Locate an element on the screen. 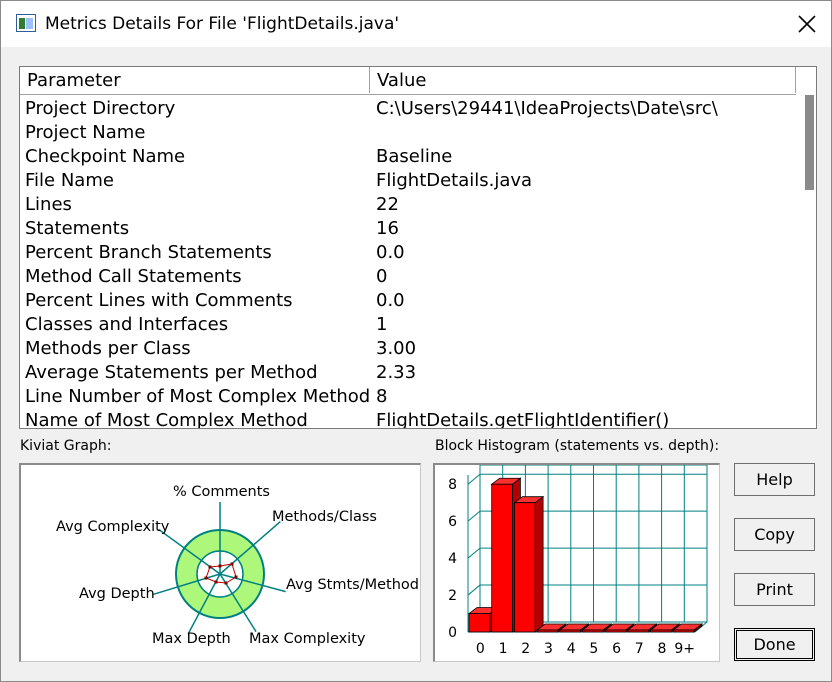 The image size is (832, 682). scrollbar-thumb is located at coordinates (809, 142).